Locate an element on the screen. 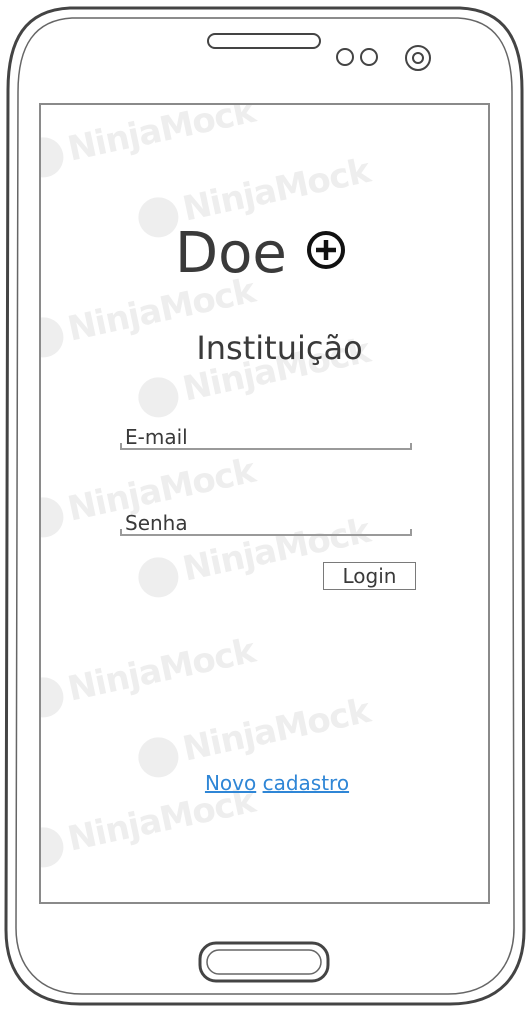  password-input is located at coordinates (260, 523).